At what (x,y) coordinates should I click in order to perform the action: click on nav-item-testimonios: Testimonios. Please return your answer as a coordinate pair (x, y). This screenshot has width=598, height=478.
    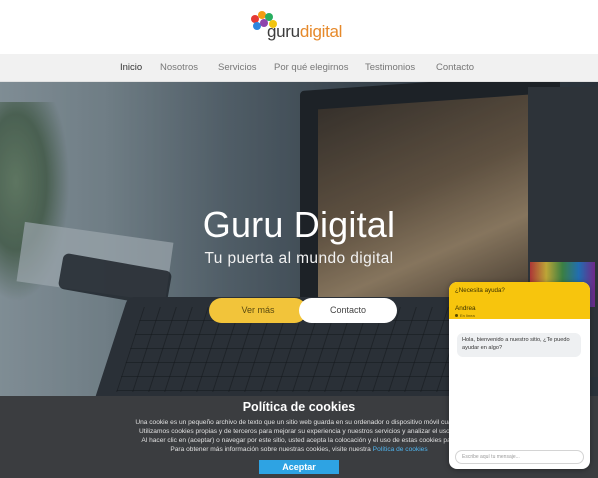
    Looking at the image, I should click on (390, 67).